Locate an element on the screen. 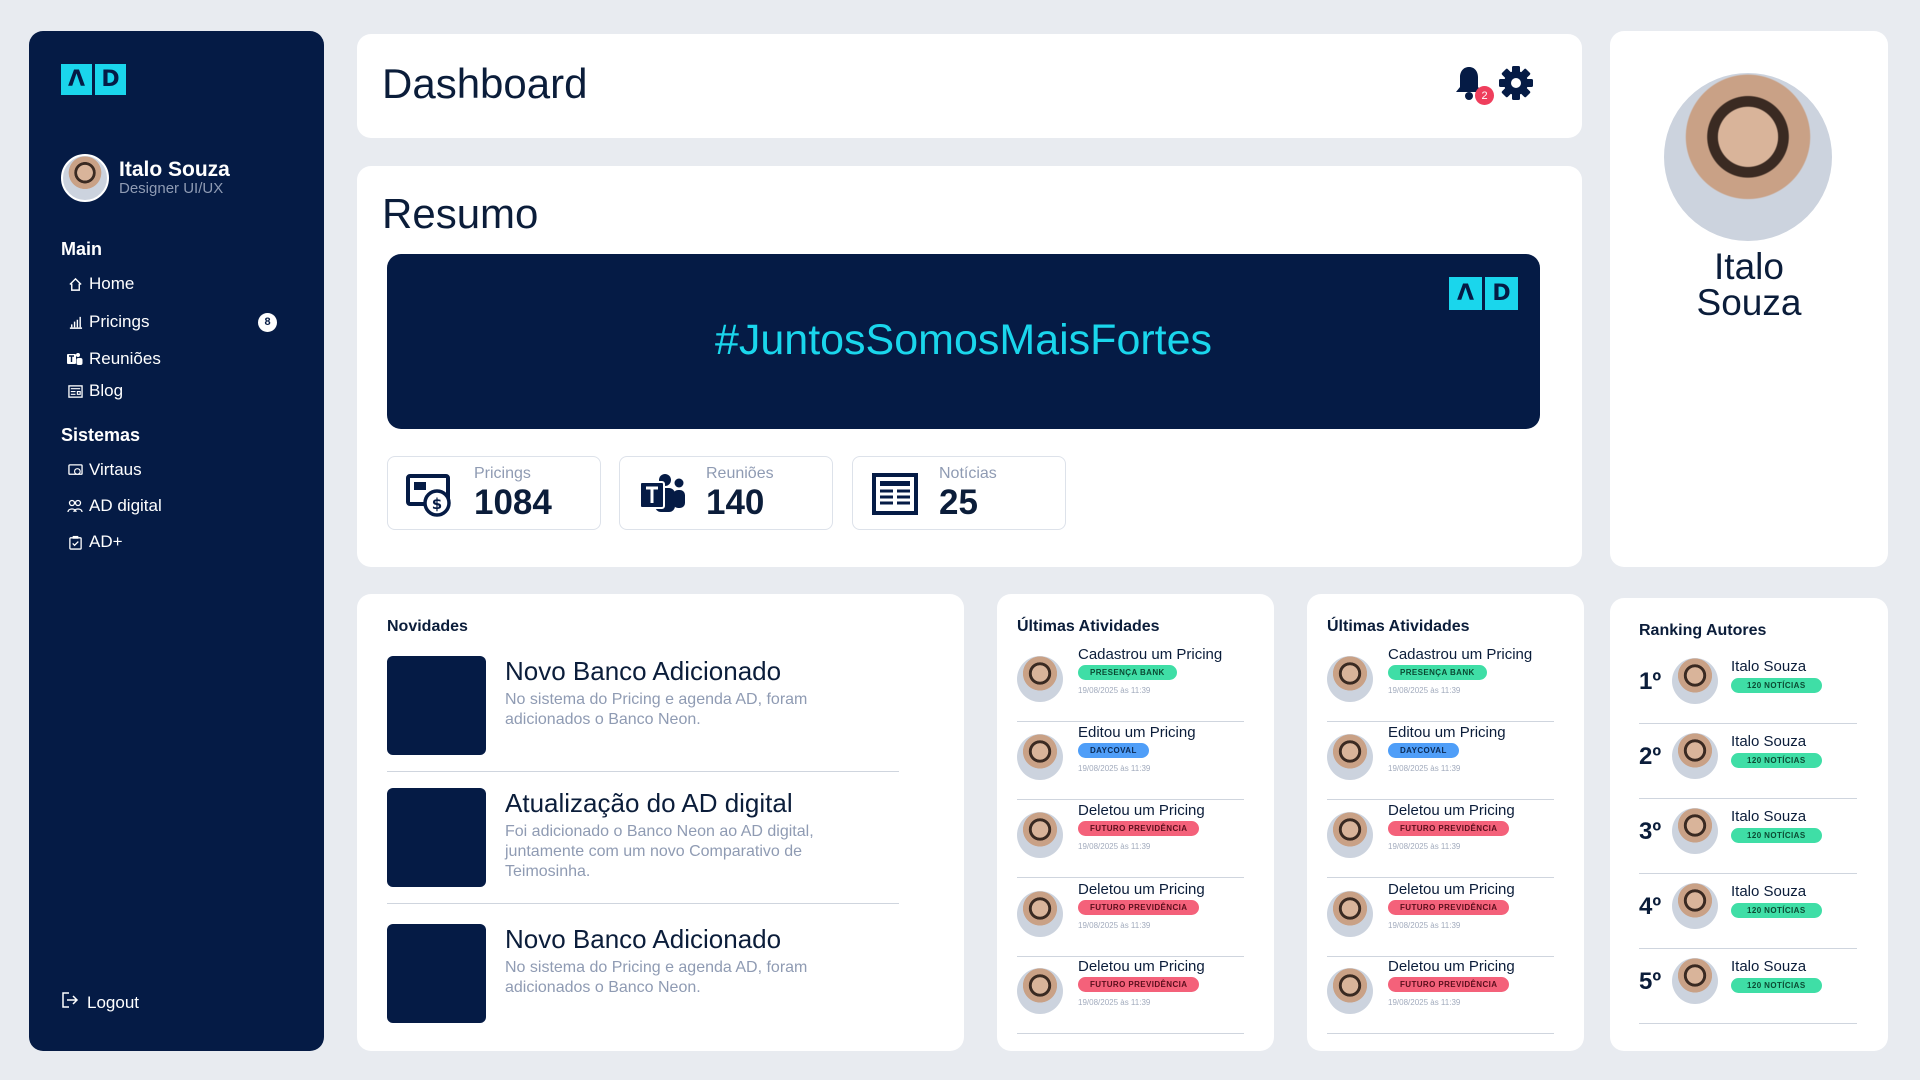 Image resolution: width=1920 pixels, height=1080 pixels. rank-position: 1º is located at coordinates (1650, 681).